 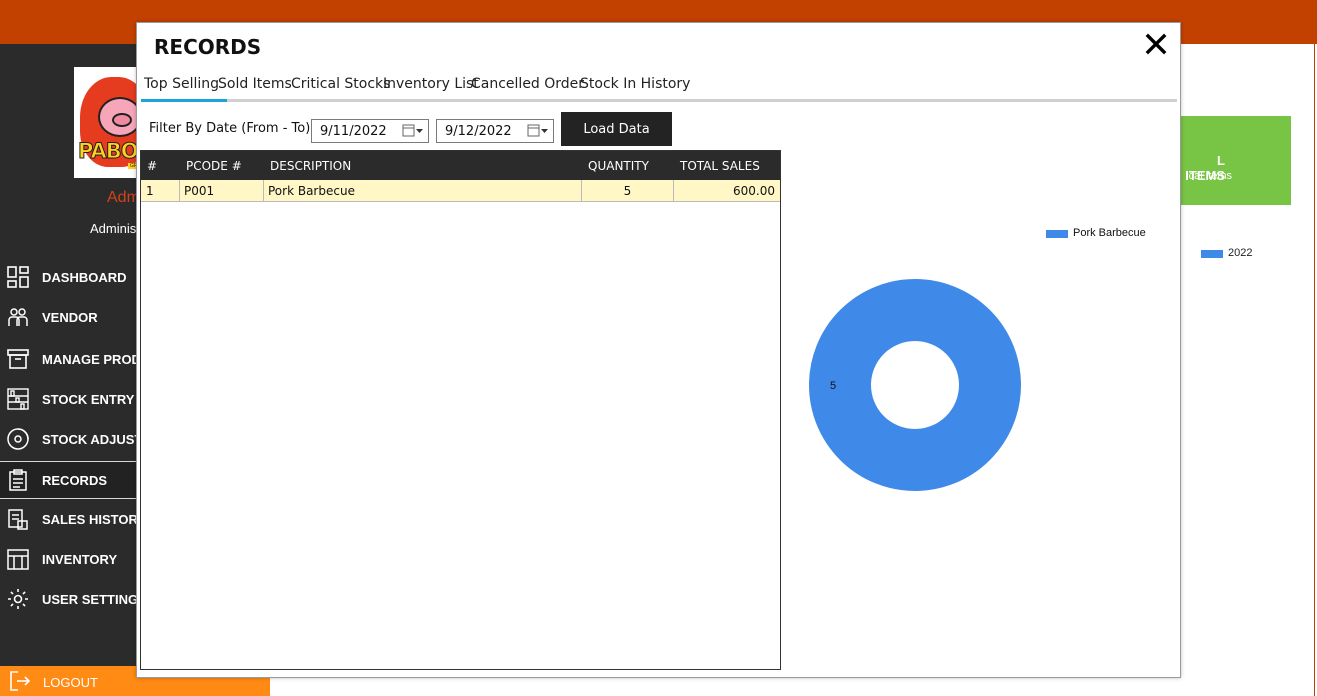 I want to click on legend-label: 2022, so click(x=1240, y=253).